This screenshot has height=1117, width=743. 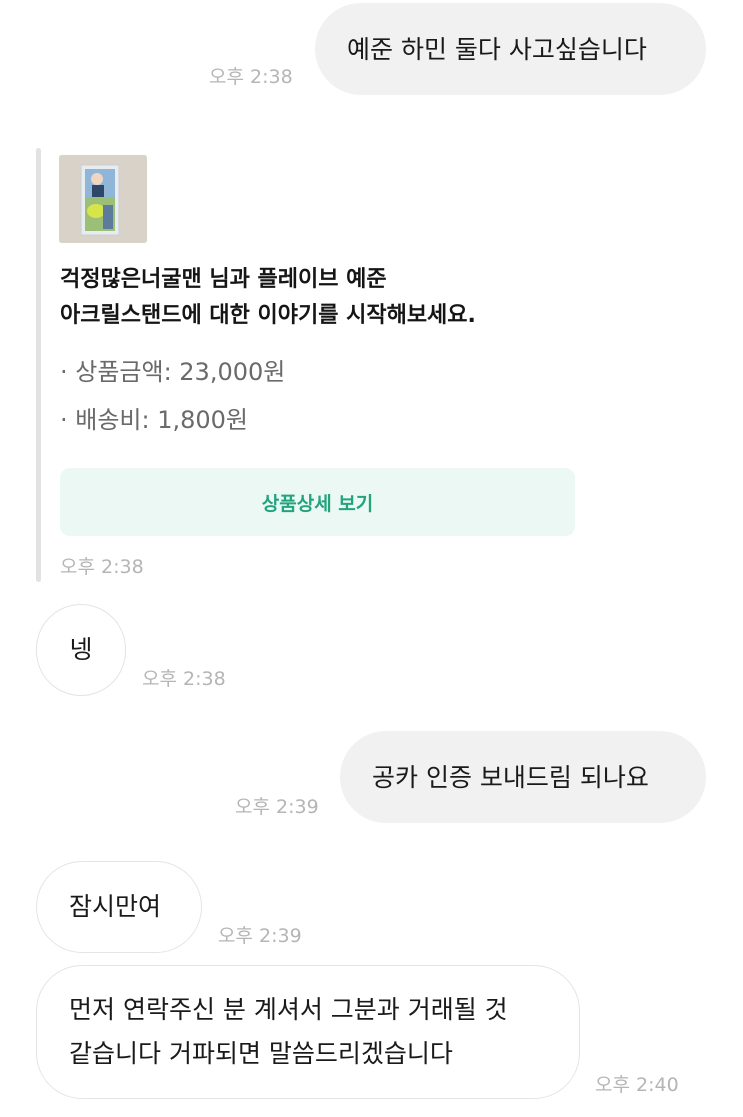 I want to click on received-message-bubble: 넹, so click(x=81, y=650).